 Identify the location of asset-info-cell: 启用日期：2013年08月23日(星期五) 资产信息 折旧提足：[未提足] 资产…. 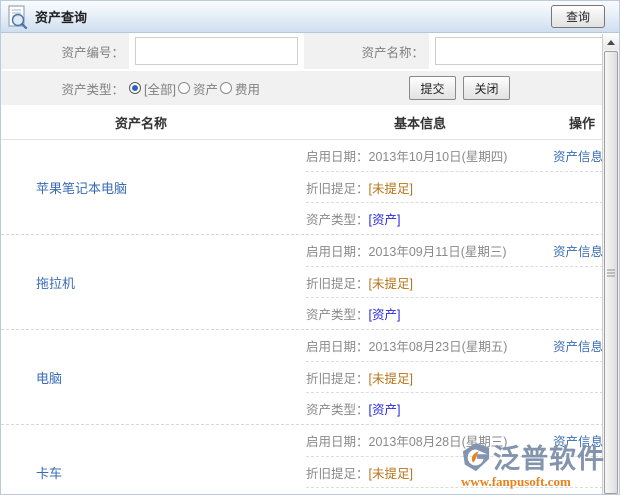
(454, 377).